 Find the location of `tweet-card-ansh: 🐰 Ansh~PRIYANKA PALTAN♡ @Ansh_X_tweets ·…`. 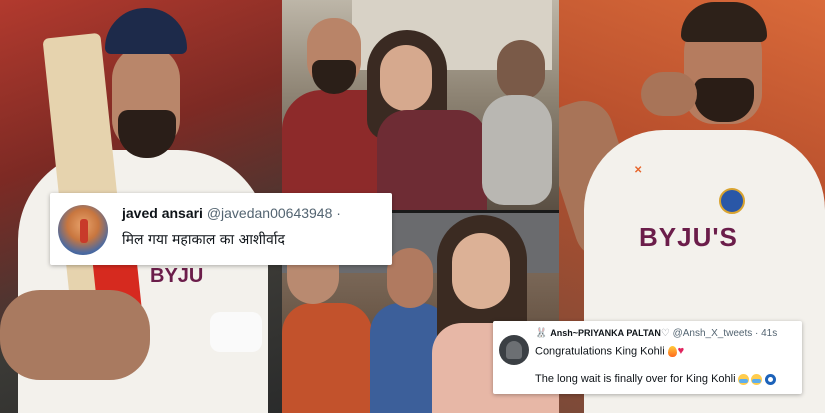

tweet-card-ansh: 🐰 Ansh~PRIYANKA PALTAN♡ @Ansh_X_tweets ·… is located at coordinates (647, 357).